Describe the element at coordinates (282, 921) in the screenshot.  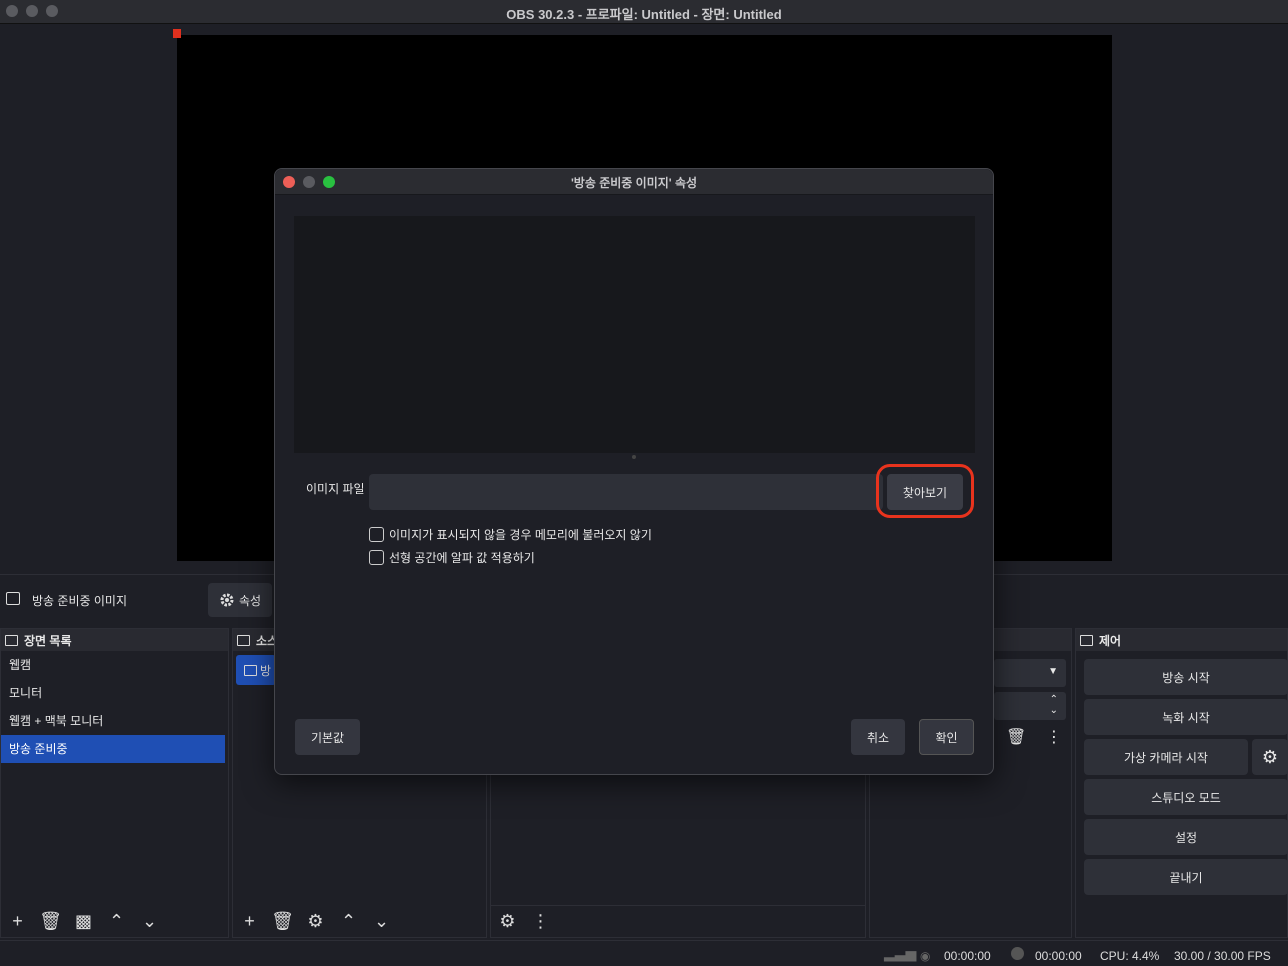
I see `remove-source-trash-icon: 🗑` at that location.